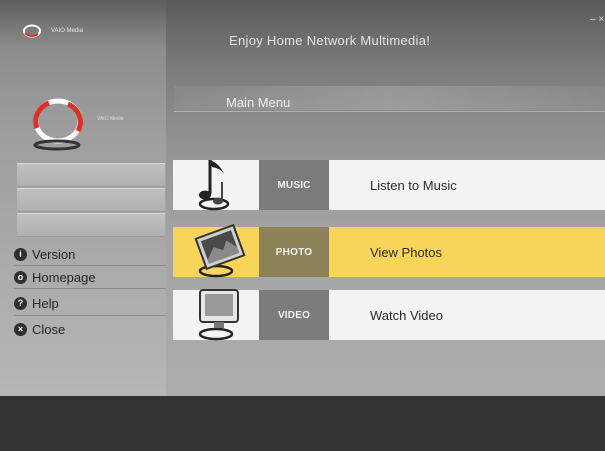  What do you see at coordinates (597, 19) in the screenshot?
I see `window-controls: – ×` at bounding box center [597, 19].